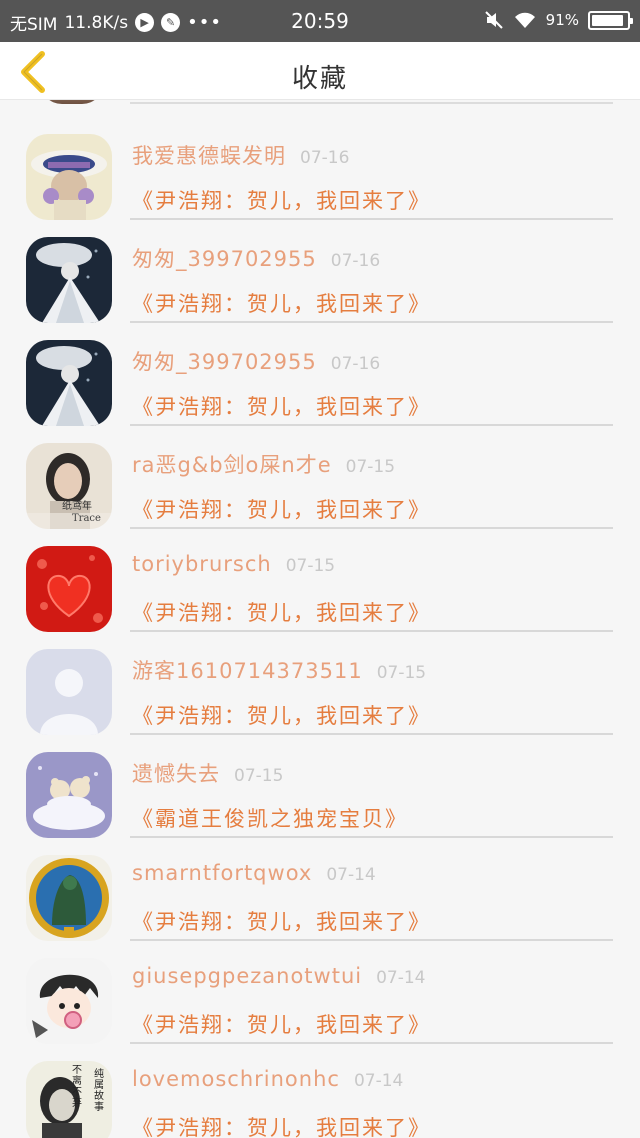 The height and width of the screenshot is (1138, 640). Describe the element at coordinates (176, 774) in the screenshot. I see `username: 遗憾失去` at that location.